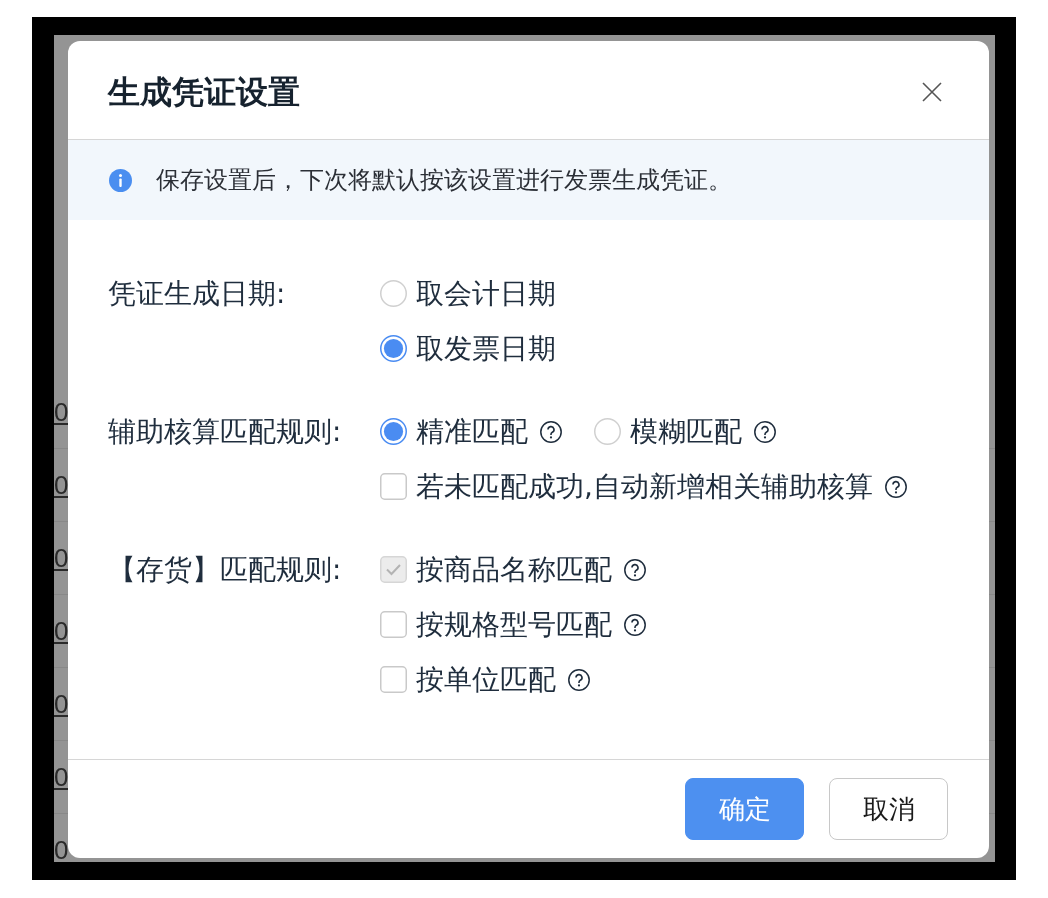 The height and width of the screenshot is (898, 1048). What do you see at coordinates (888, 809) in the screenshot?
I see `cancel-button: 取消` at bounding box center [888, 809].